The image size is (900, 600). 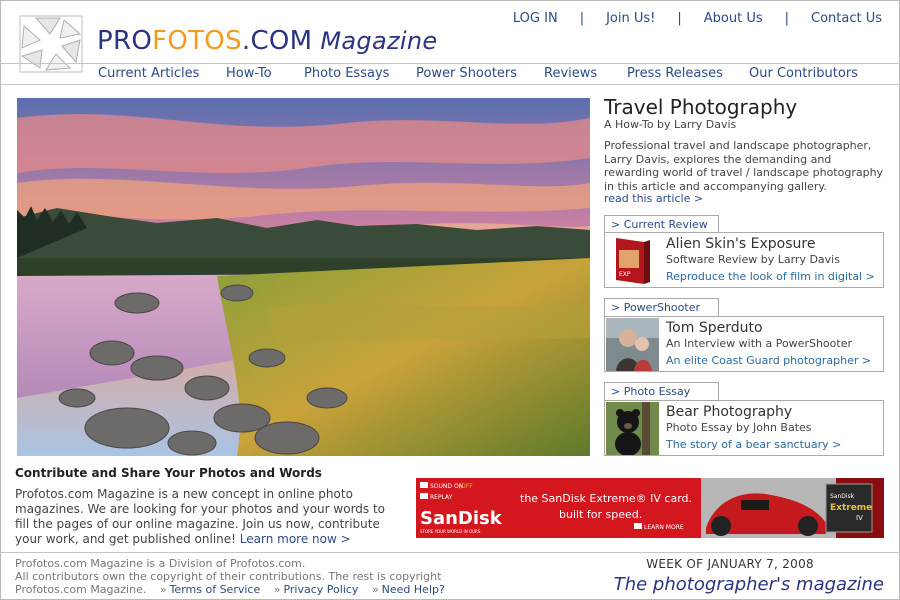 What do you see at coordinates (729, 412) in the screenshot?
I see `card-title: Bear Photography` at bounding box center [729, 412].